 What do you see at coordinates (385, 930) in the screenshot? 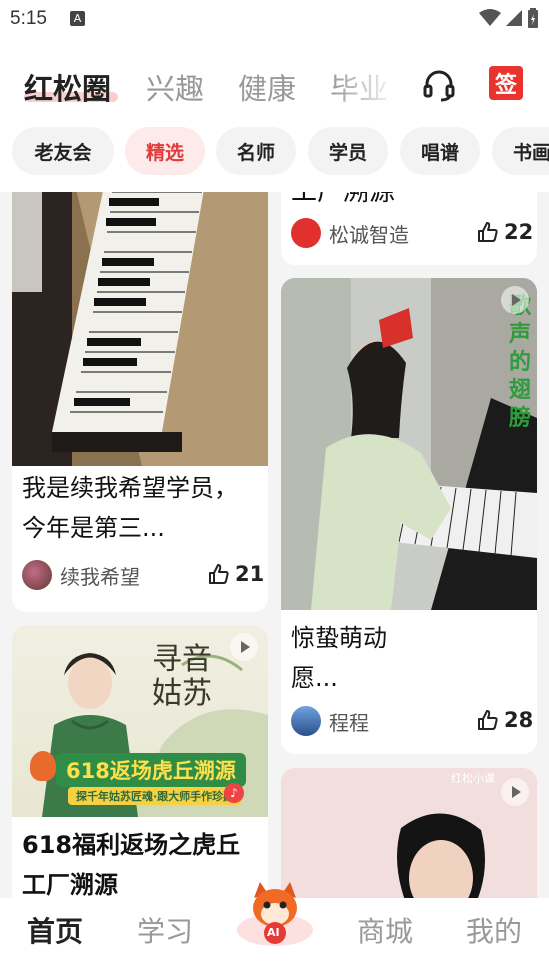
I see `nav-mall: 商城` at bounding box center [385, 930].